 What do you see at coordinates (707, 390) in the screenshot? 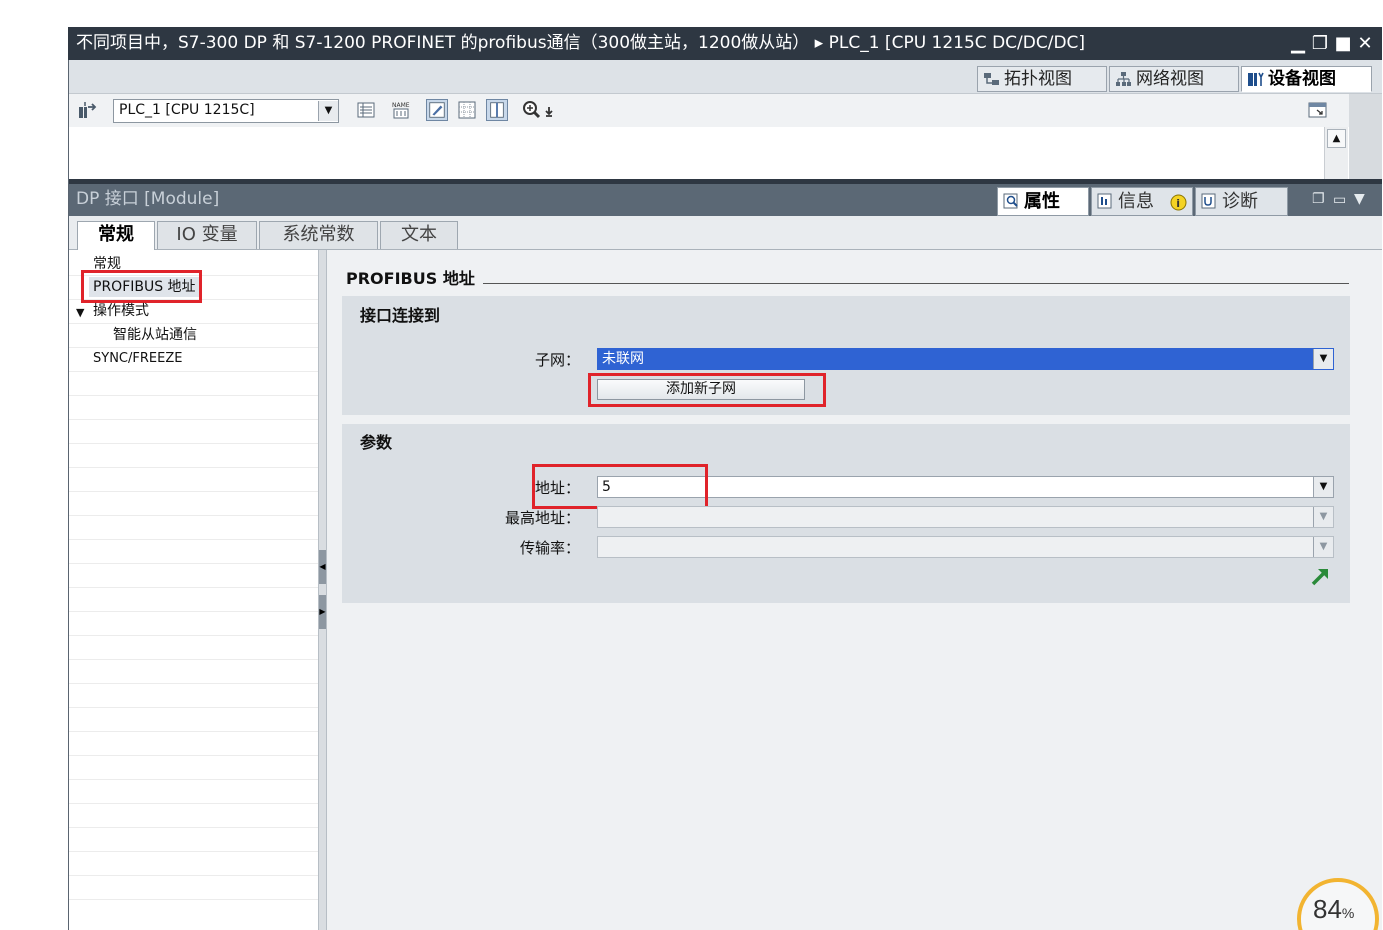
I see `highlight-add-subnet` at bounding box center [707, 390].